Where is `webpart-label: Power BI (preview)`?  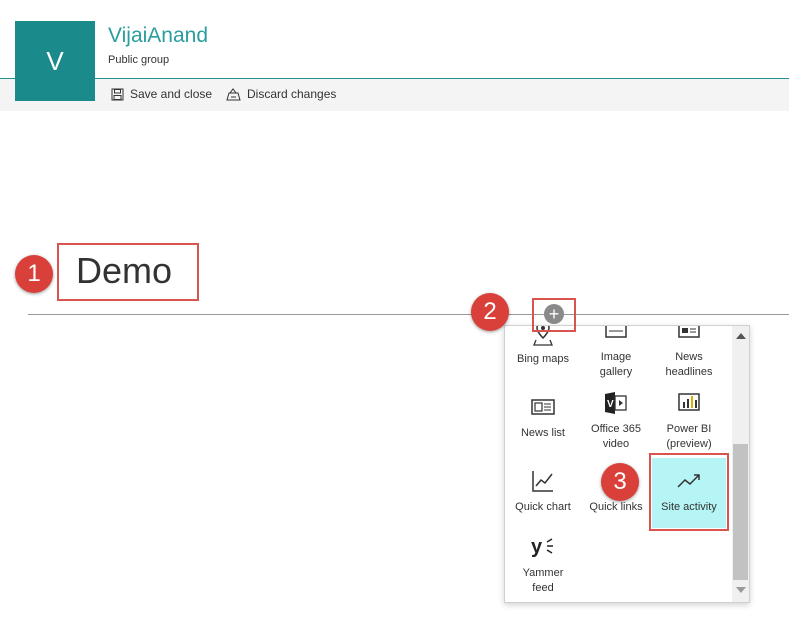 webpart-label: Power BI (preview) is located at coordinates (689, 436).